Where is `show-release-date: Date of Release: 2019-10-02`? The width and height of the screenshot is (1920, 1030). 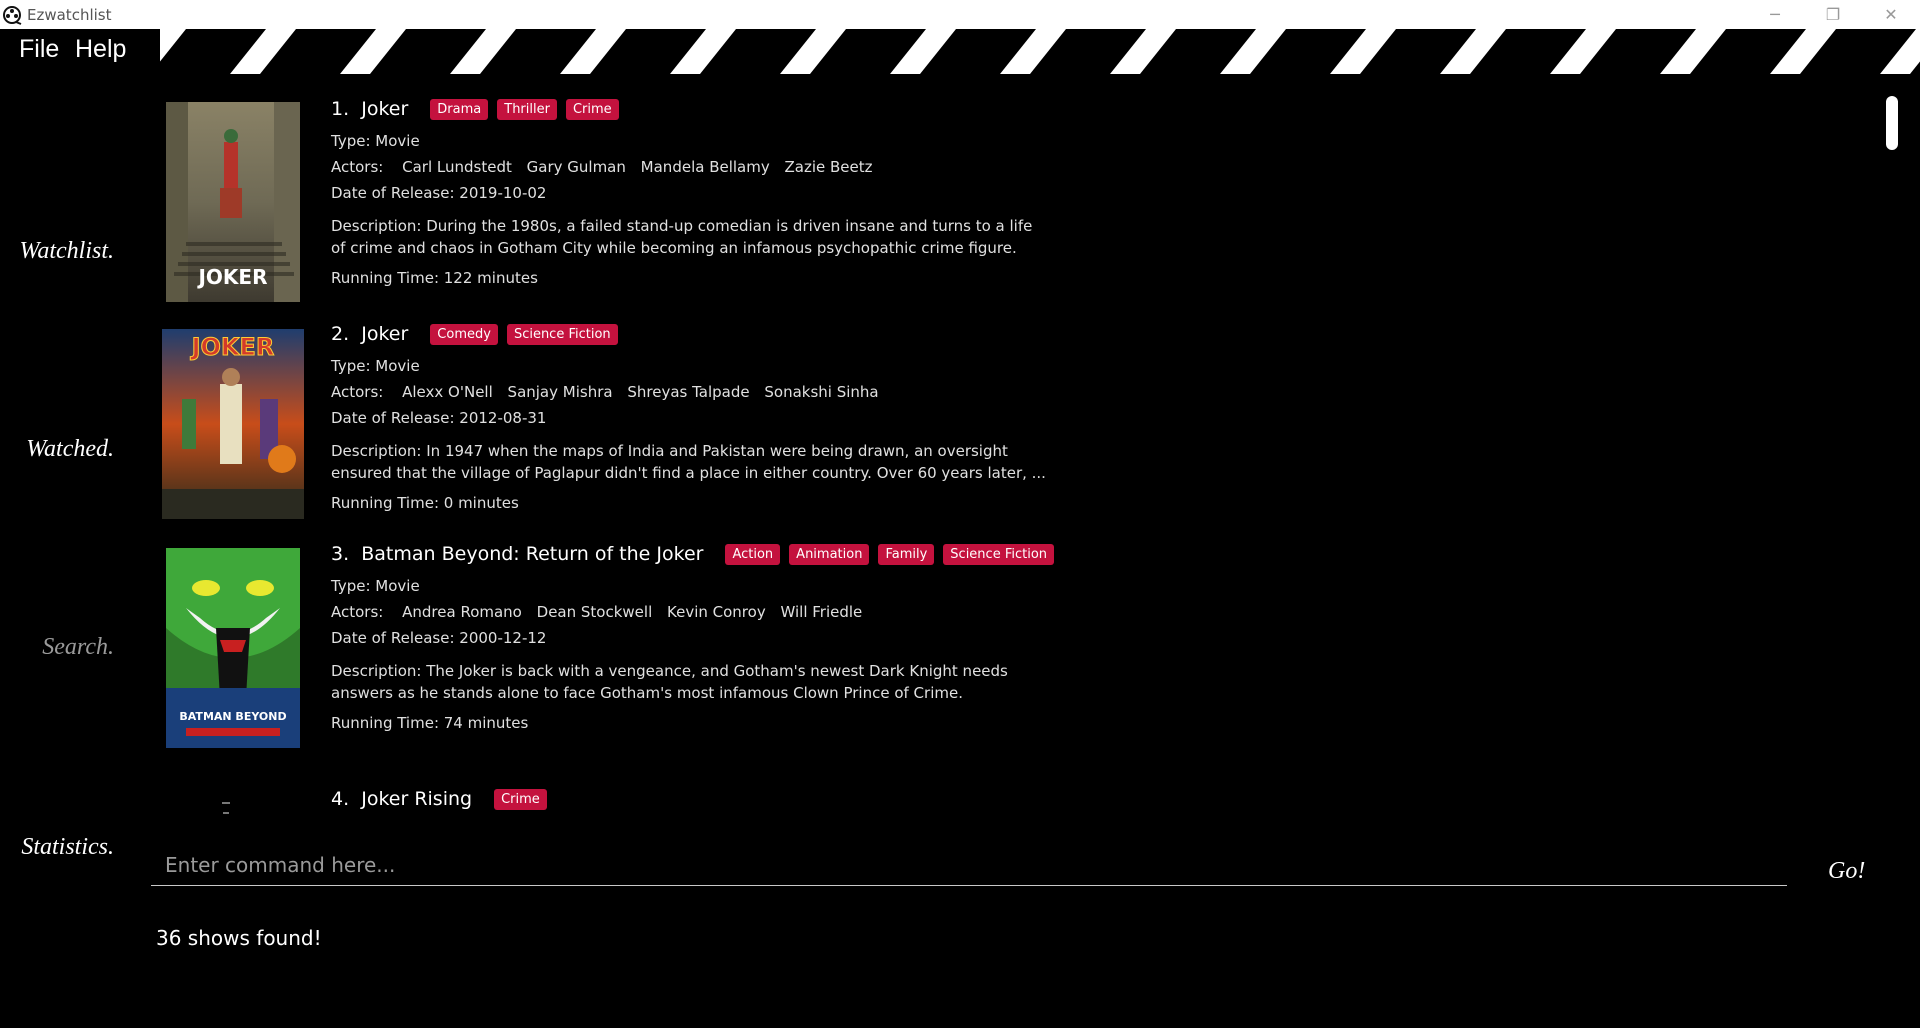 show-release-date: Date of Release: 2019-10-02 is located at coordinates (439, 193).